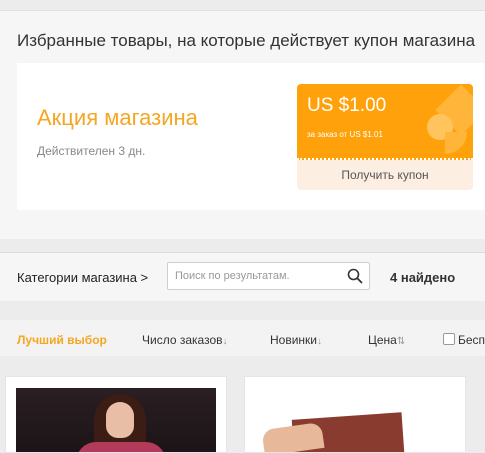 The image size is (485, 453). I want to click on promo-name: Акция магазина, so click(117, 117).